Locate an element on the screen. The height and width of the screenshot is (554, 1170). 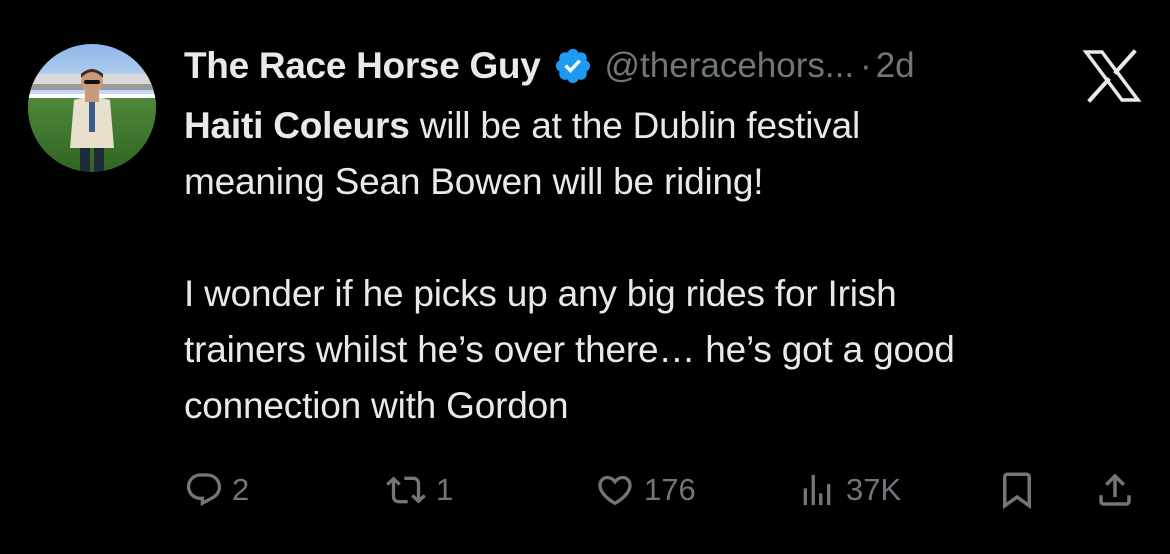
views-count: 37K is located at coordinates (874, 489).